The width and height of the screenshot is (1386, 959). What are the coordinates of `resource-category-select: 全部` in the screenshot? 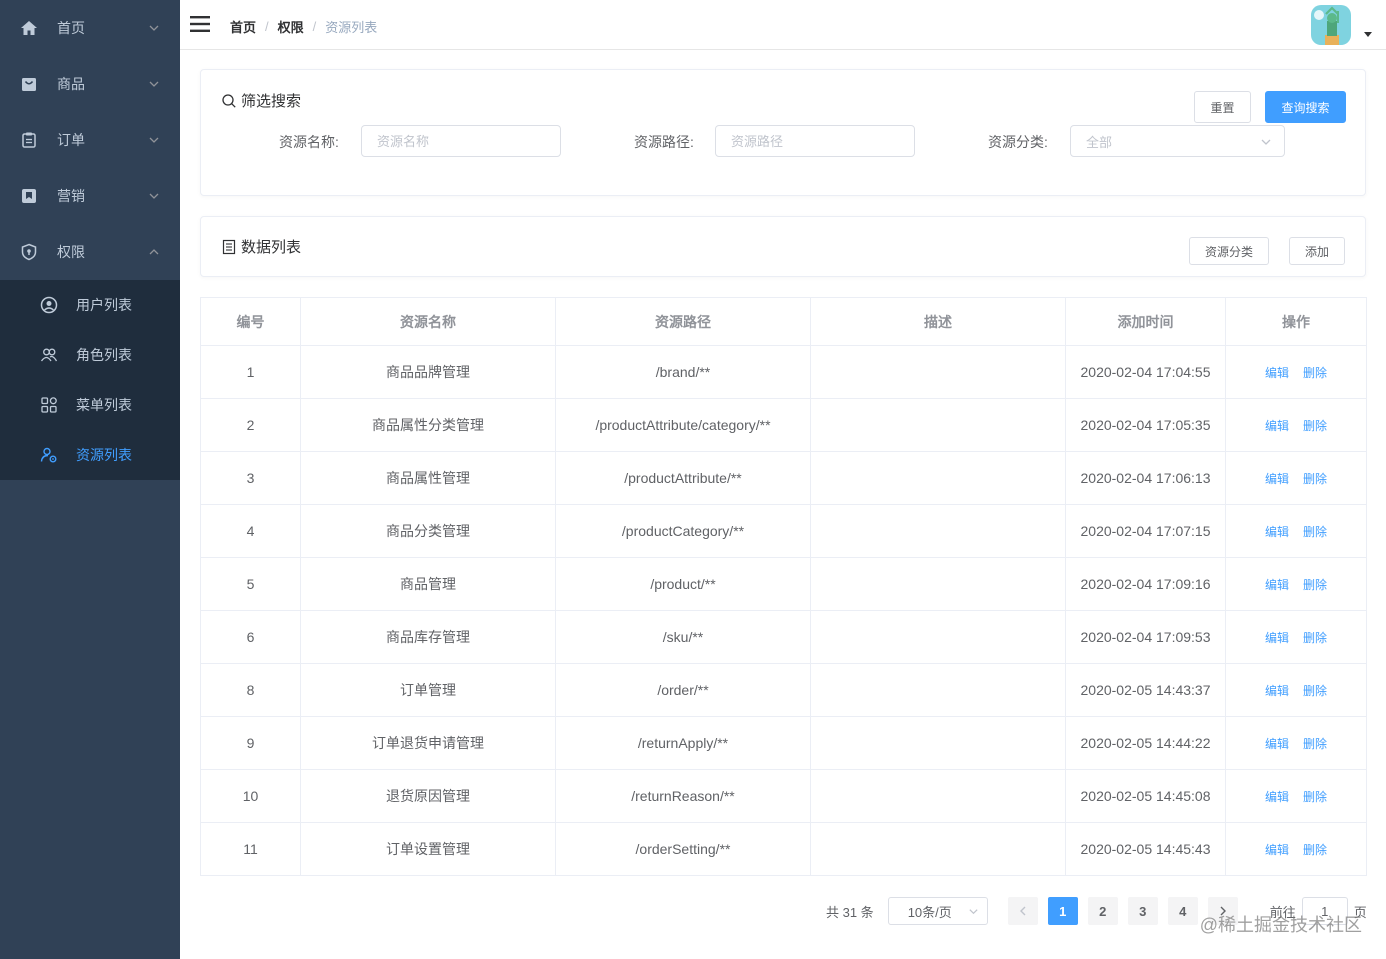 It's located at (1177, 141).